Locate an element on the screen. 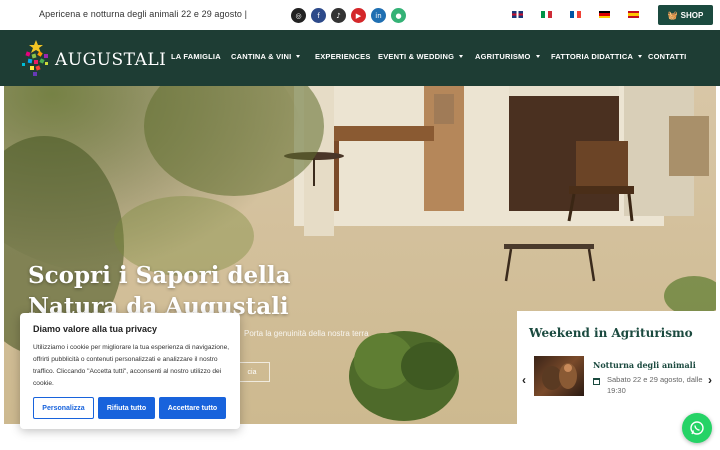 This screenshot has width=720, height=450. nav-item-eventi-wedding: EVENTI & WEDDING is located at coordinates (421, 56).